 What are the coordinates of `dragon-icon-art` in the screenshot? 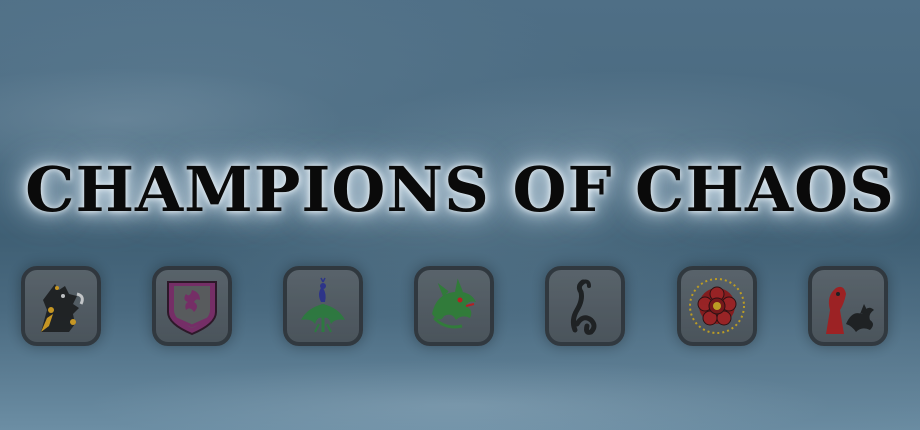 It's located at (454, 303).